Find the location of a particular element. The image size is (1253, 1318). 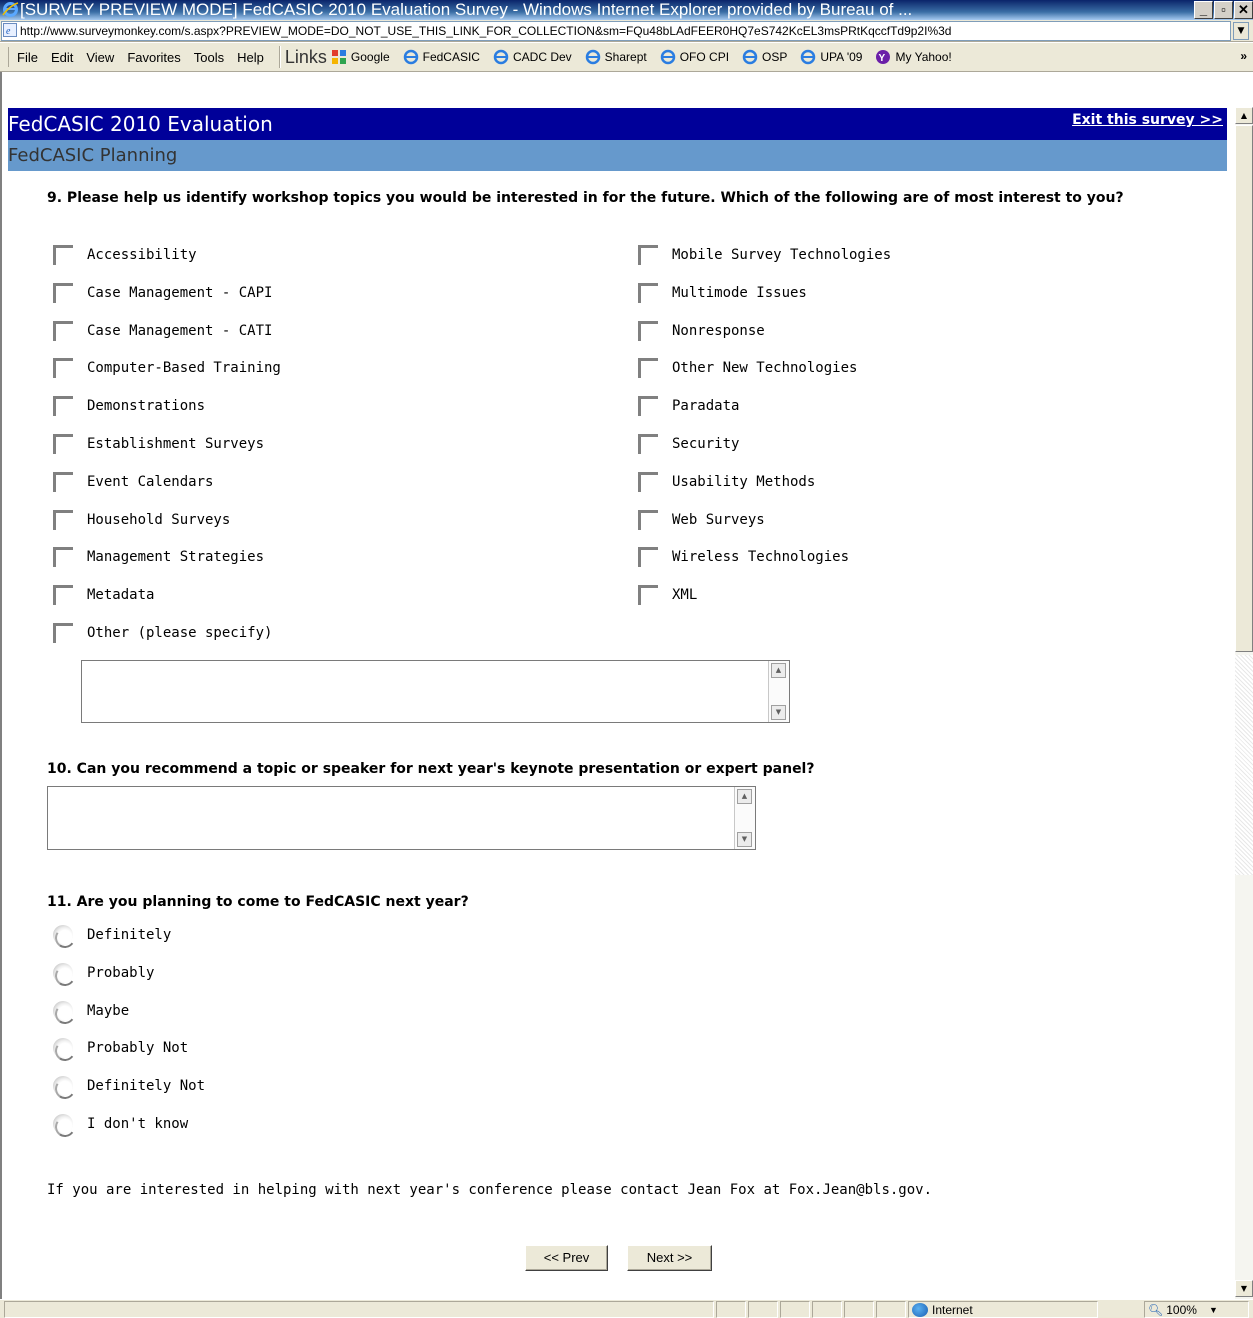

prev-button: << Prev is located at coordinates (566, 1258).